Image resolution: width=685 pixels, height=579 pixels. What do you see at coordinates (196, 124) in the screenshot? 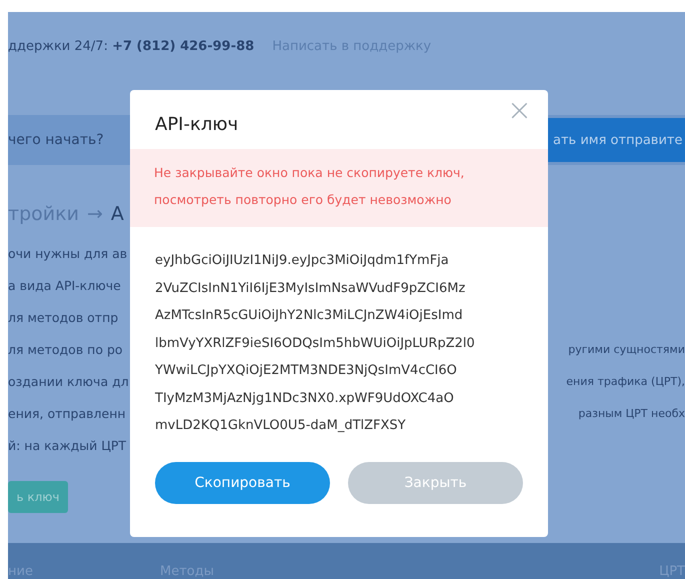
I see `dialog-title: API-ключ` at bounding box center [196, 124].